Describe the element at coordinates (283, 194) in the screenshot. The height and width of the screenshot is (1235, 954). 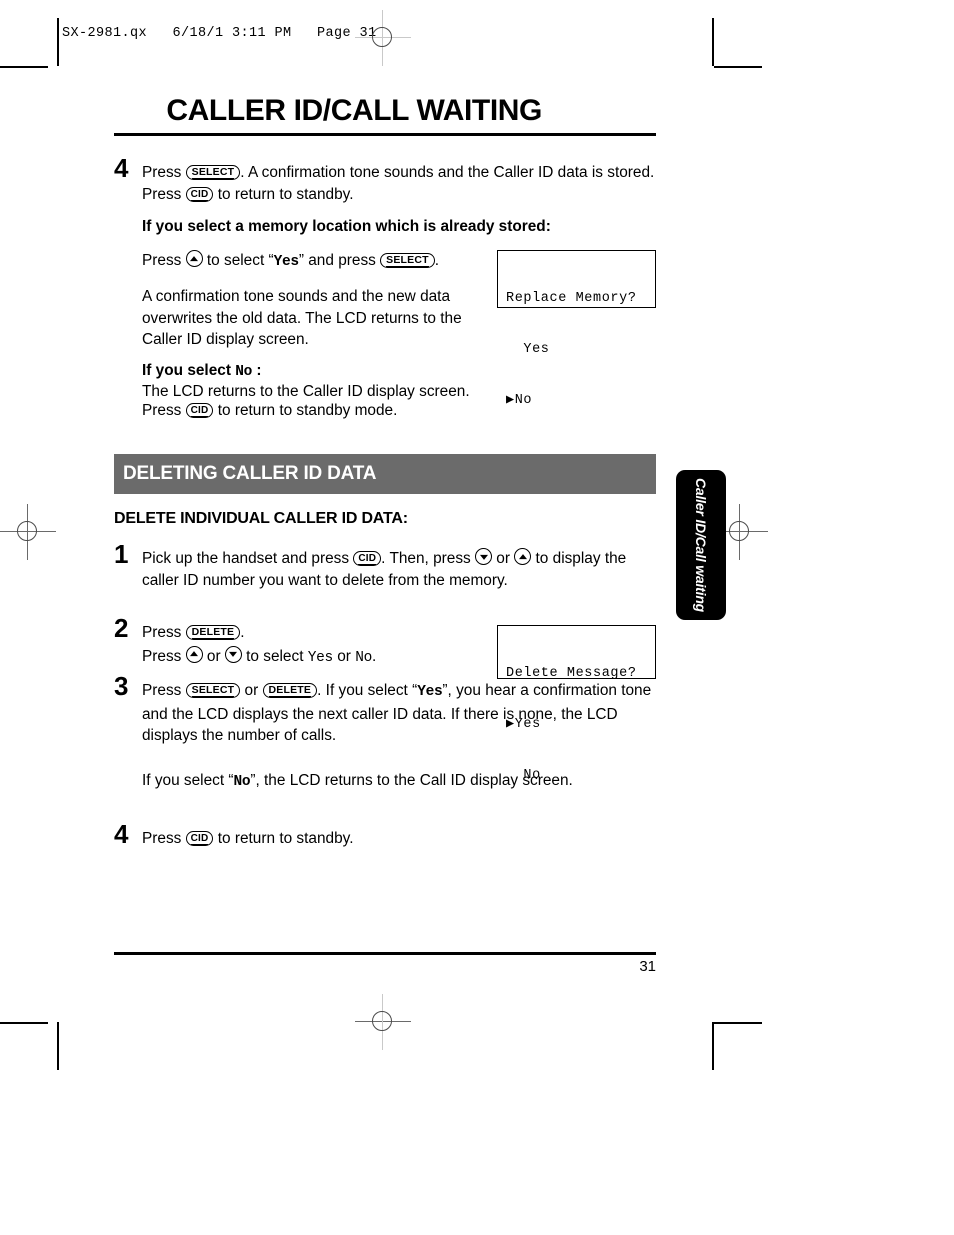
I see `step-text-part: to return to standby.` at that location.